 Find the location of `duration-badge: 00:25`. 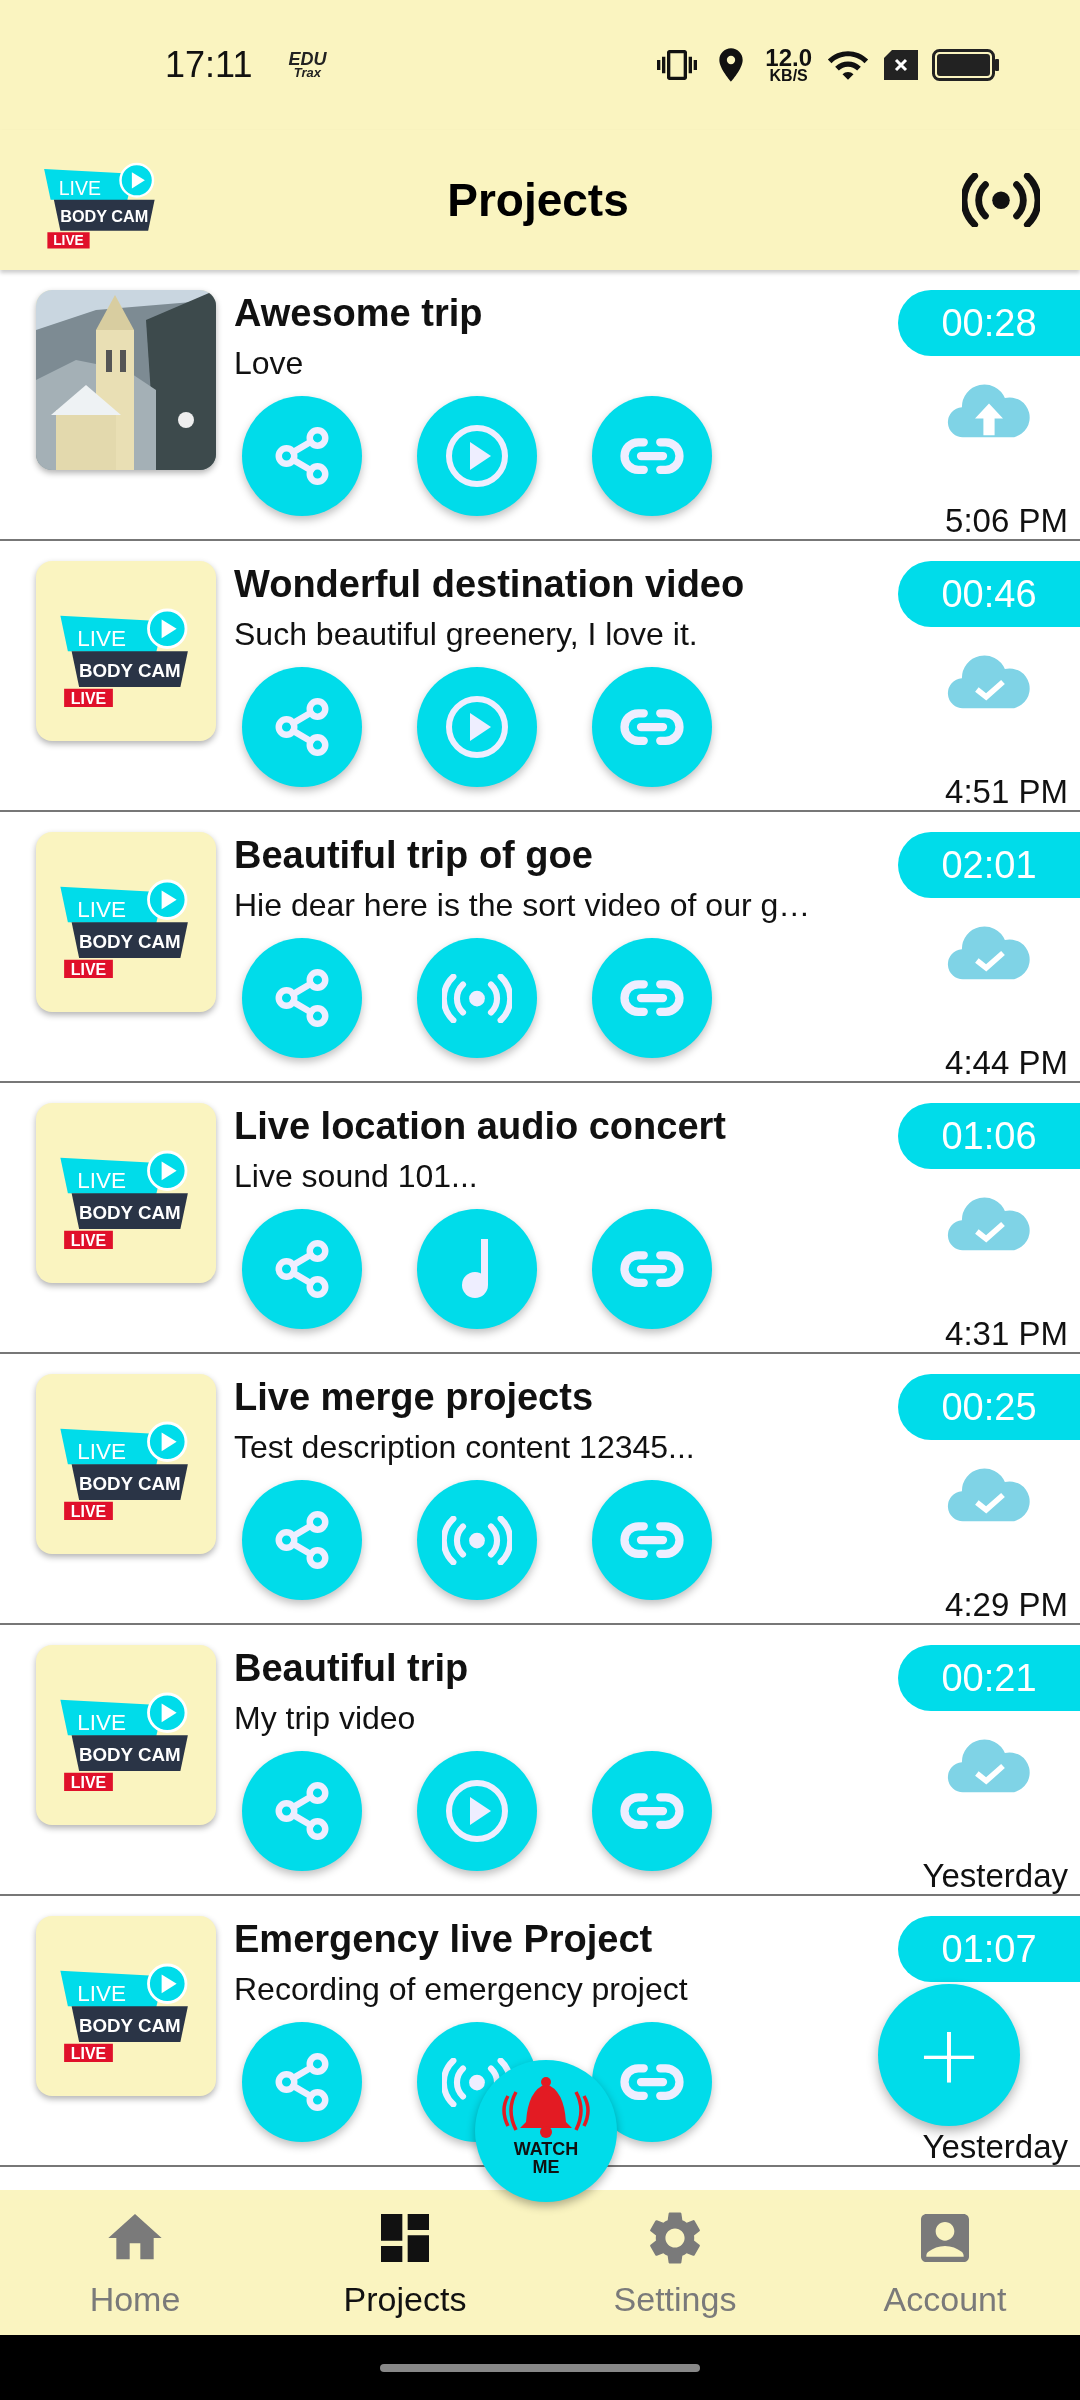

duration-badge: 00:25 is located at coordinates (989, 1407).